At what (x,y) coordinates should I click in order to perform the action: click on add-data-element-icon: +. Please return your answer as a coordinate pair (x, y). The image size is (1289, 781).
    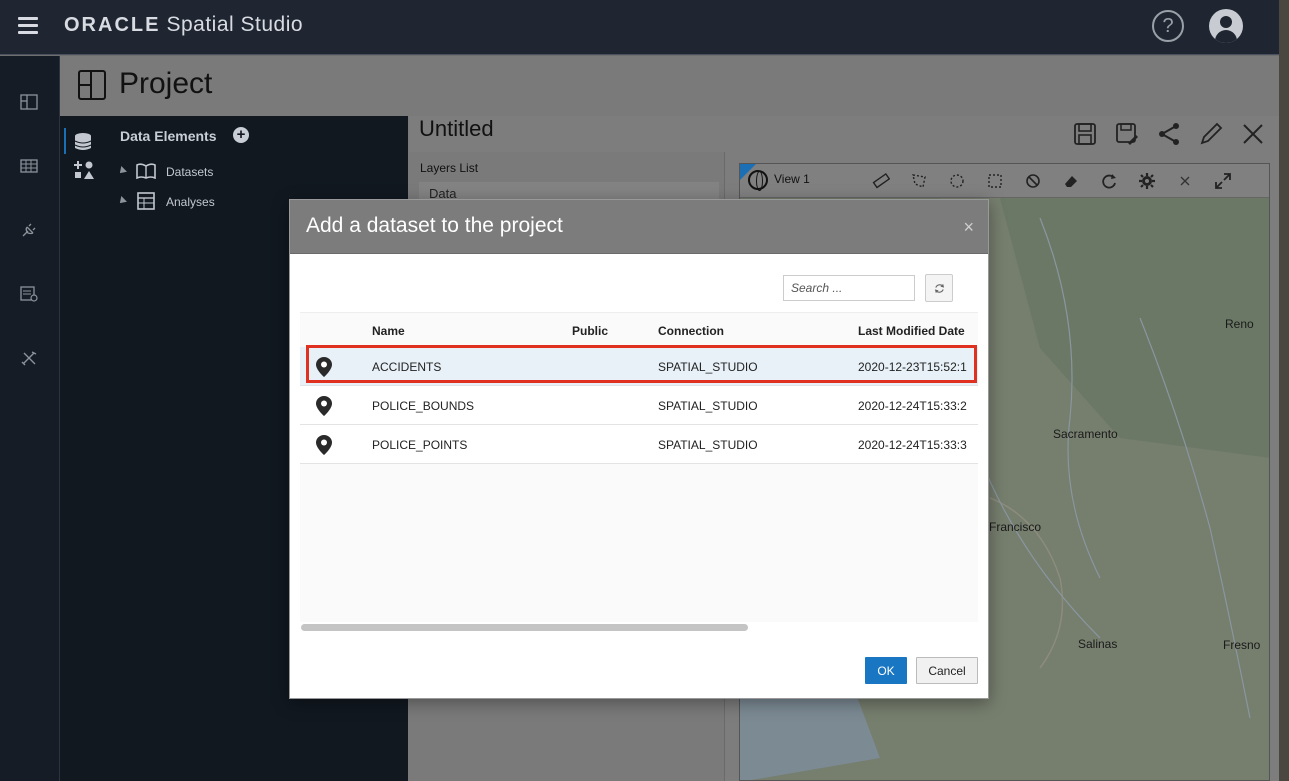
    Looking at the image, I should click on (241, 135).